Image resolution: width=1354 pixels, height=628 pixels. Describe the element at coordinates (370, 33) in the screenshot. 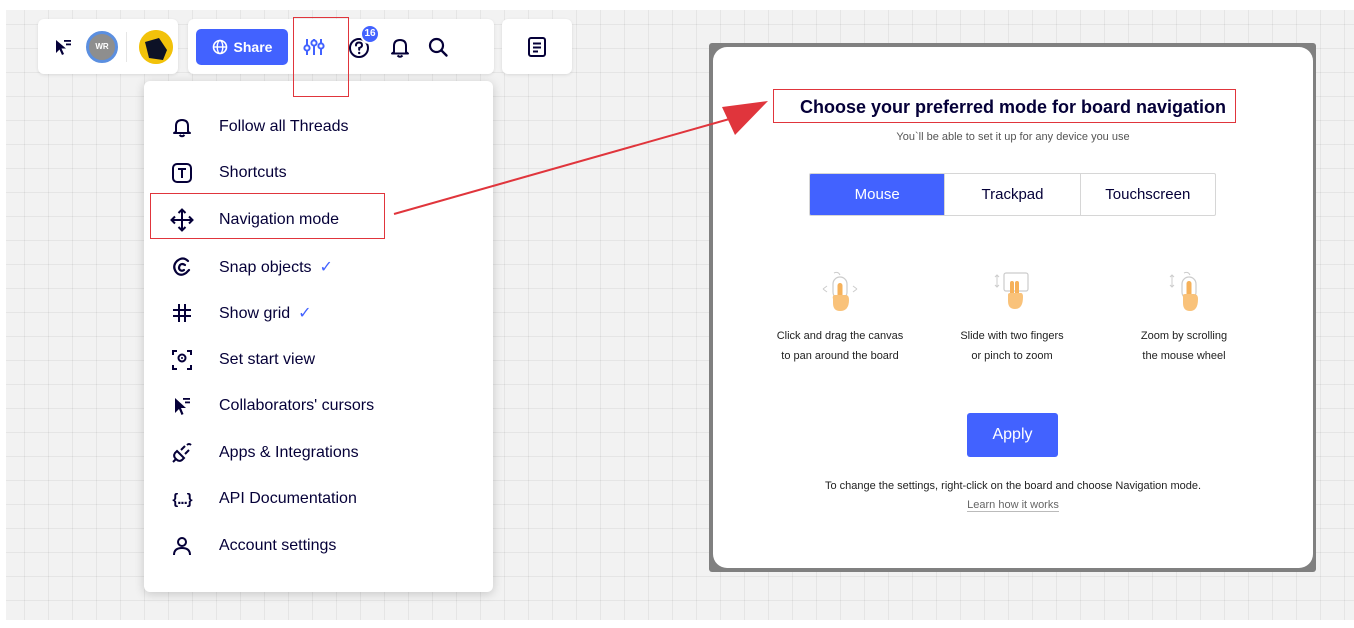

I see `help-badge: 16` at that location.